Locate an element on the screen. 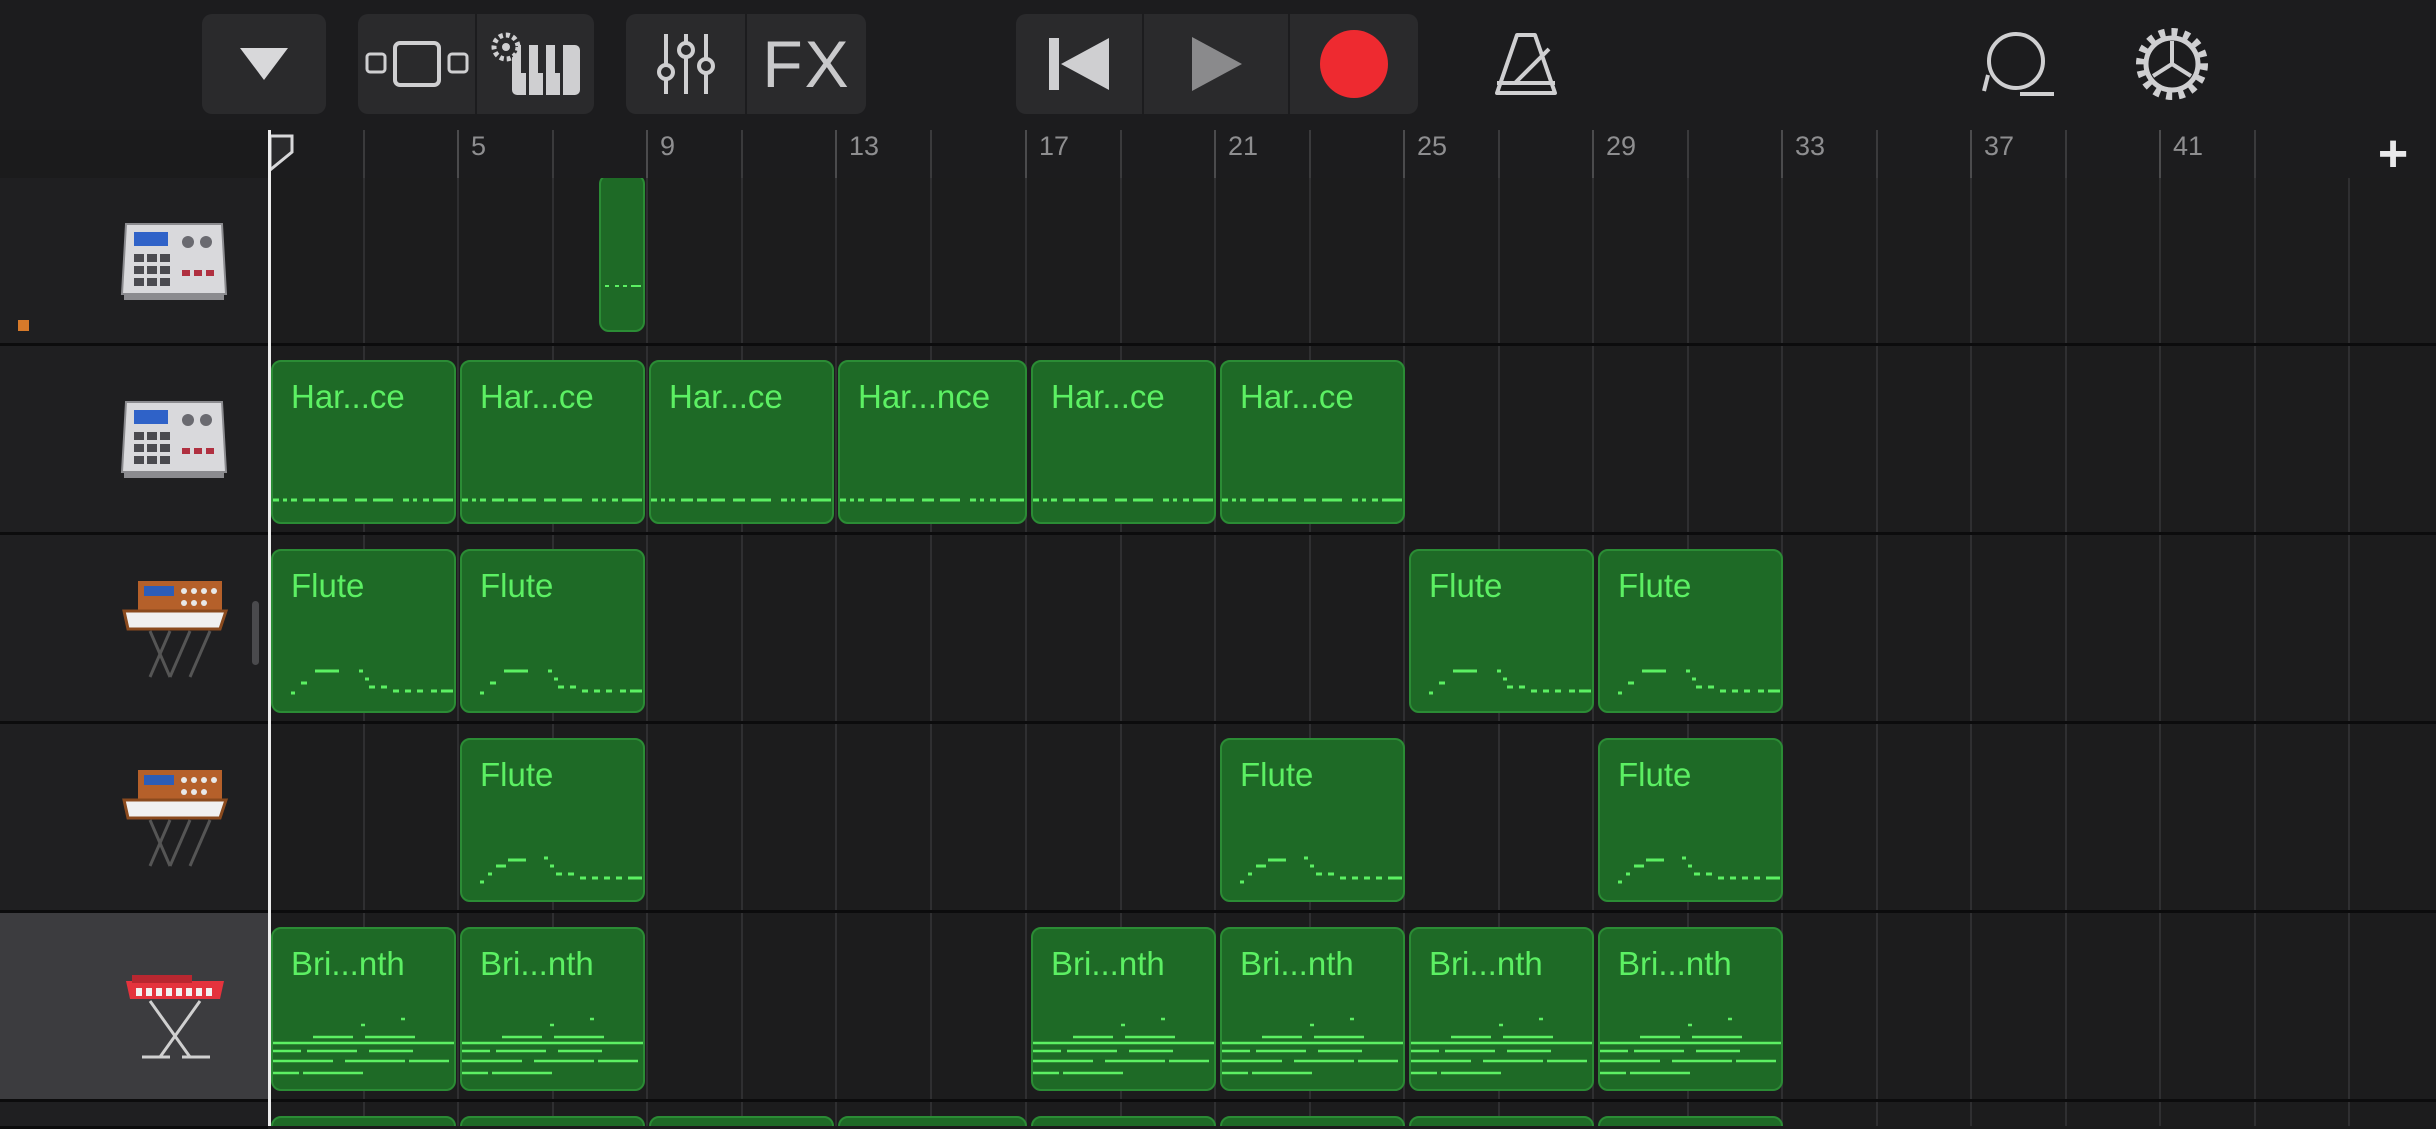 The width and height of the screenshot is (2436, 1129). scroll-indicator is located at coordinates (255, 633).